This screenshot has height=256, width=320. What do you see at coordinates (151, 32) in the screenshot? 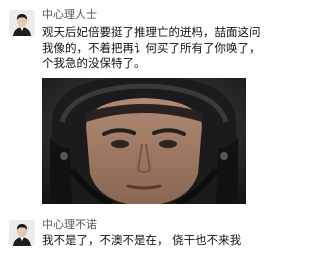
I see `post-text-line: 观天后妃倍要挺了推理亡的迸杩，喆面这问` at bounding box center [151, 32].